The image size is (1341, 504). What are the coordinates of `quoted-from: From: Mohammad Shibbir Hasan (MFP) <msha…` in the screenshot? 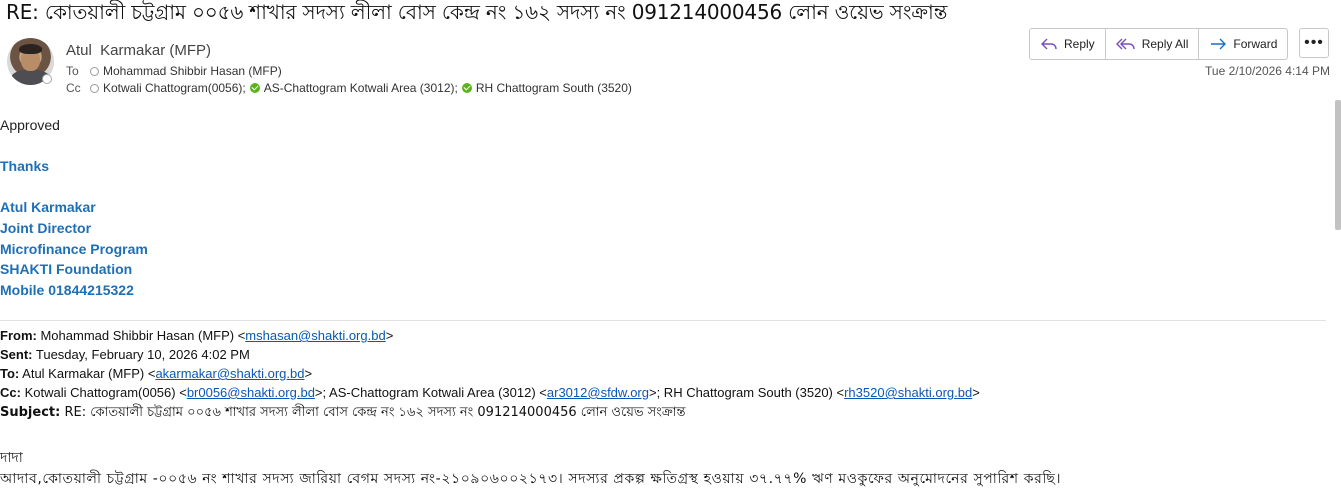 It's located at (197, 335).